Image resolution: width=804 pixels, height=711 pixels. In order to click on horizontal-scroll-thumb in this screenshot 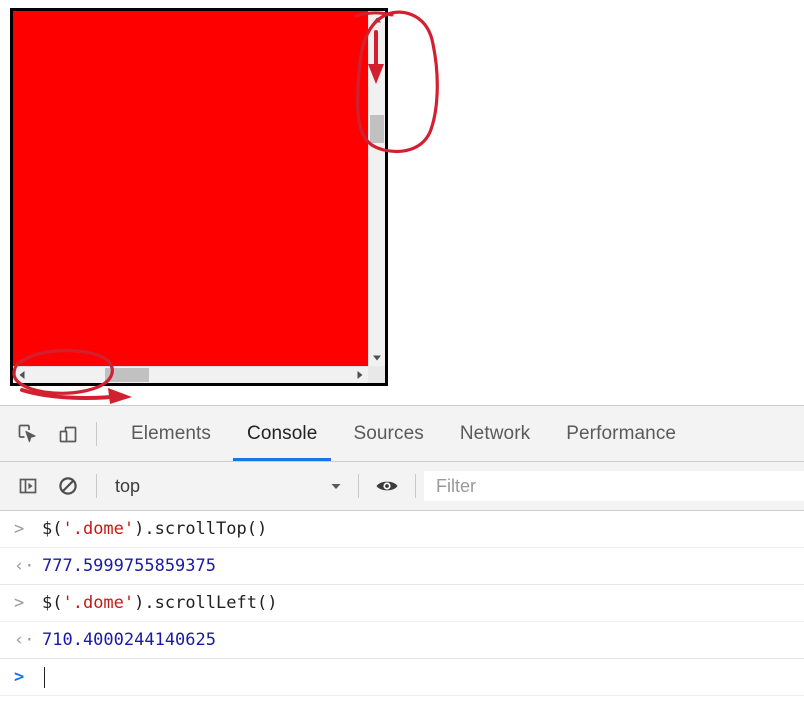, I will do `click(127, 375)`.